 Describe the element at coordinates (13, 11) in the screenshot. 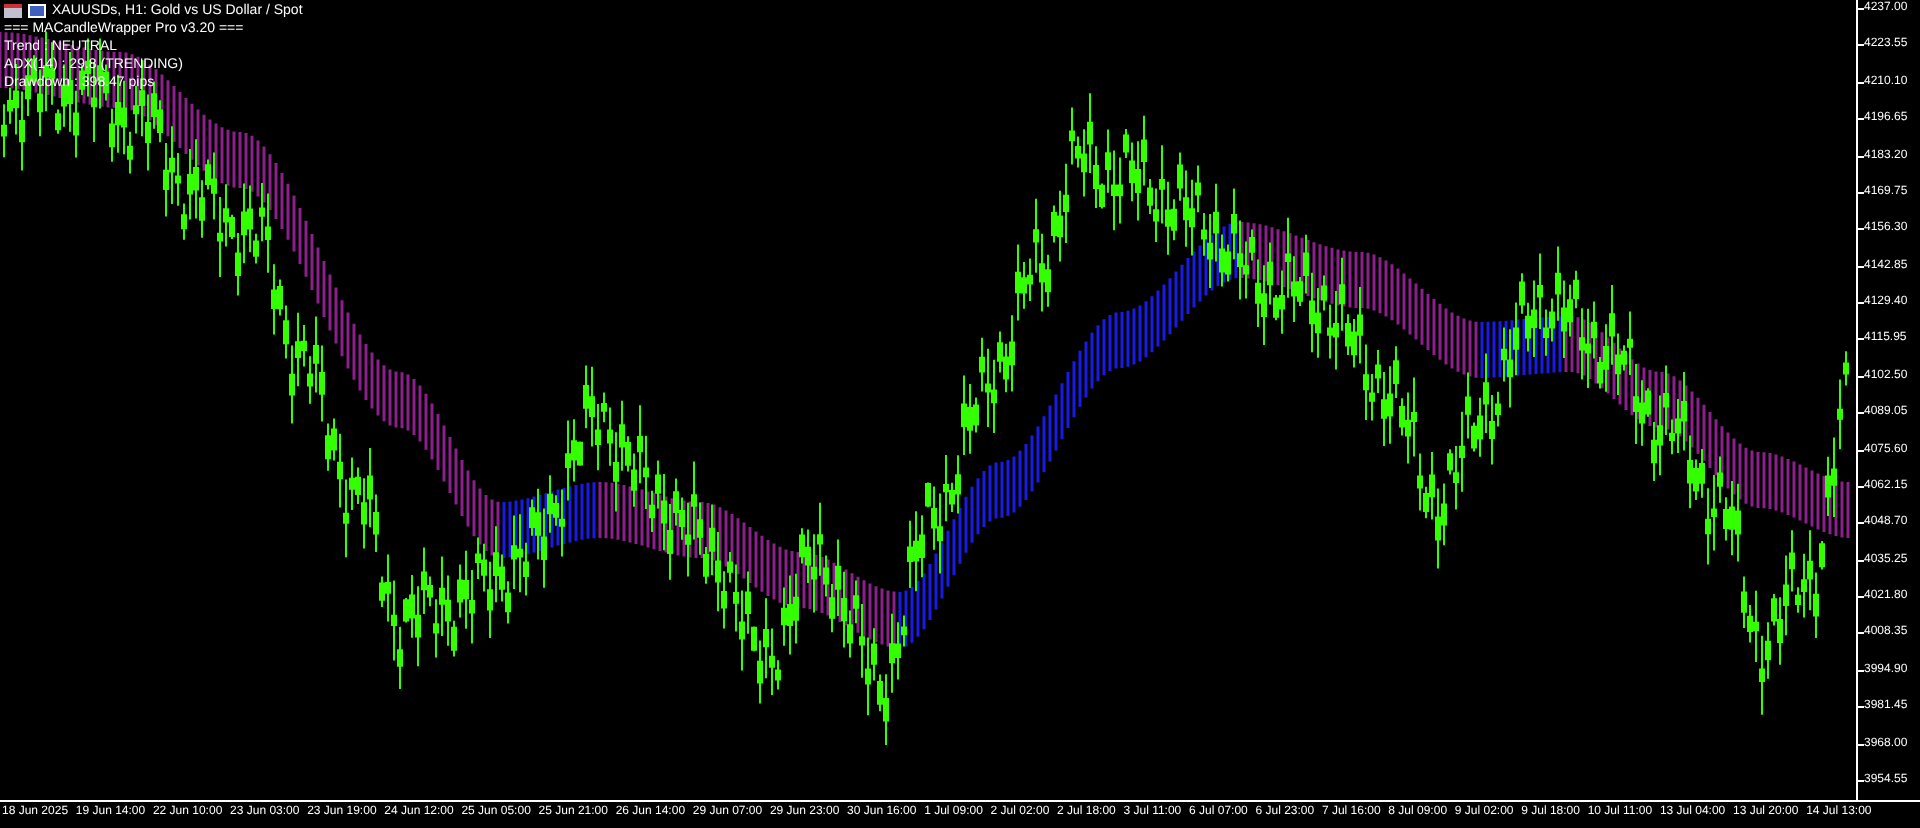

I see `flag-icon` at that location.